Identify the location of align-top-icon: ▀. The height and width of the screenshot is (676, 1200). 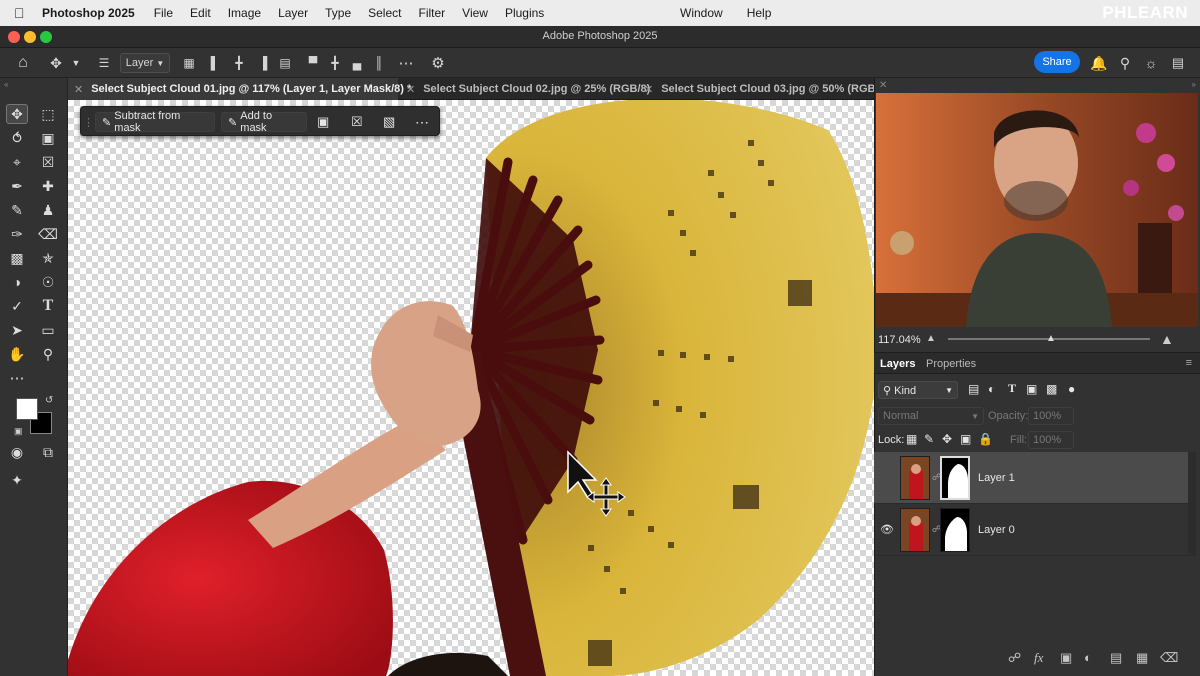
(313, 63).